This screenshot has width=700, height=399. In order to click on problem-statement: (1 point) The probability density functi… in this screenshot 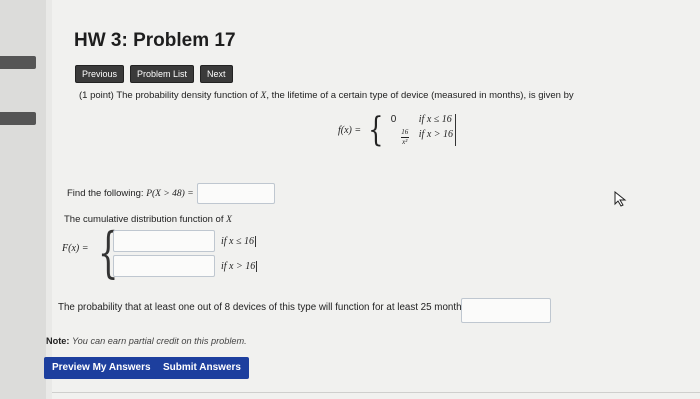, I will do `click(326, 95)`.